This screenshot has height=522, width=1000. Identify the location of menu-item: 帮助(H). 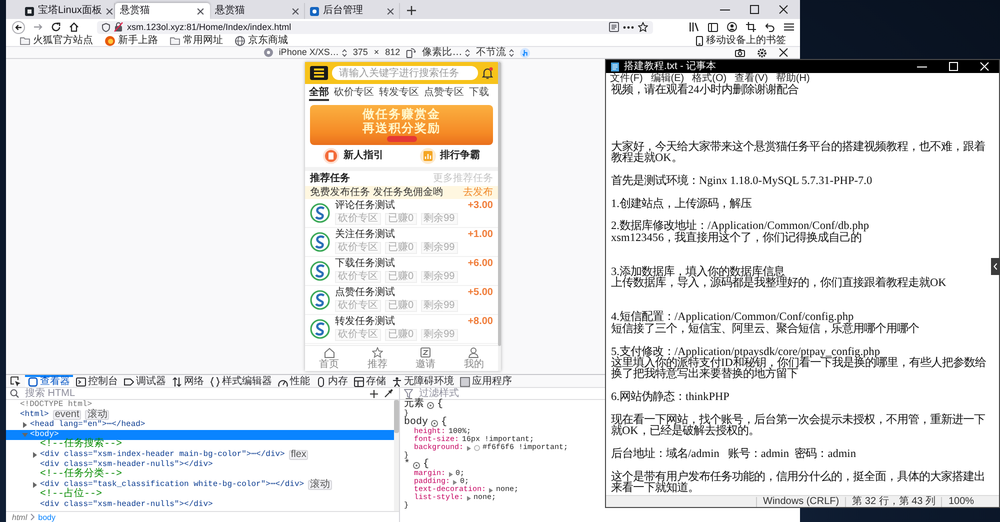
(793, 79).